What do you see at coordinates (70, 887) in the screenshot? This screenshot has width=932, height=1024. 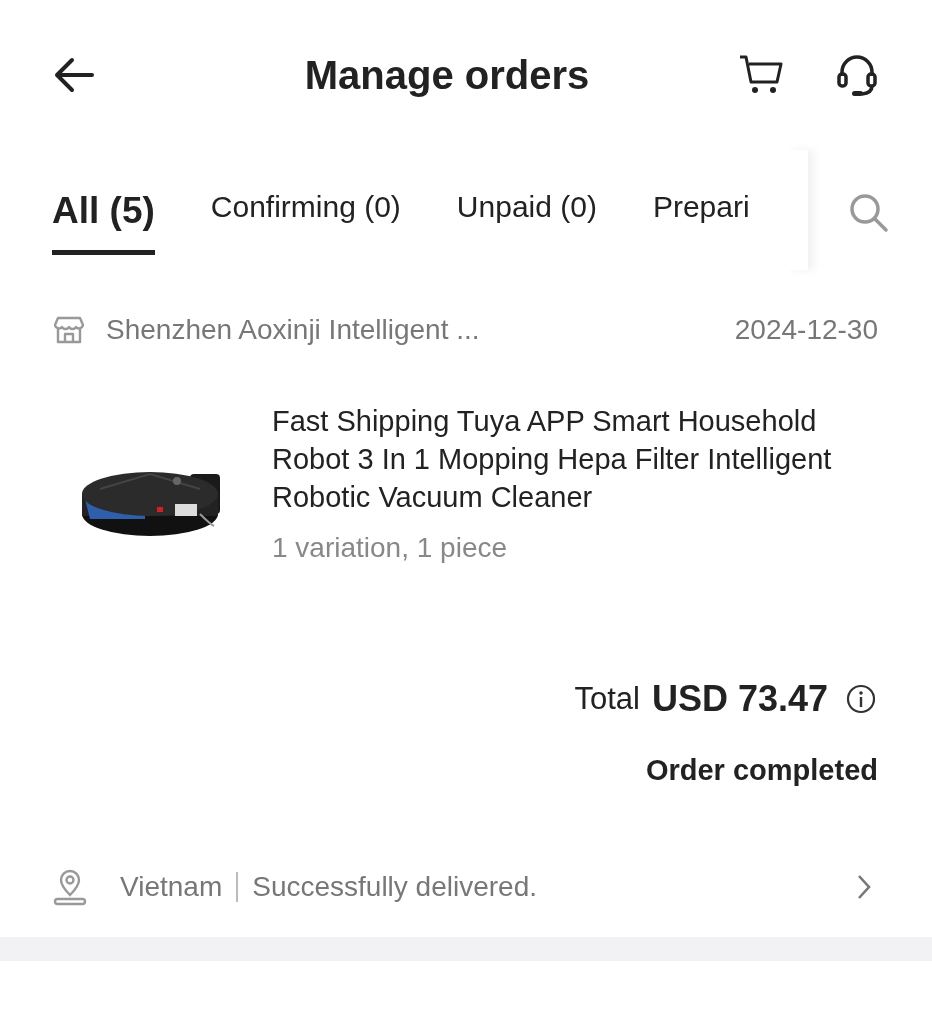 I see `location-pin-icon` at bounding box center [70, 887].